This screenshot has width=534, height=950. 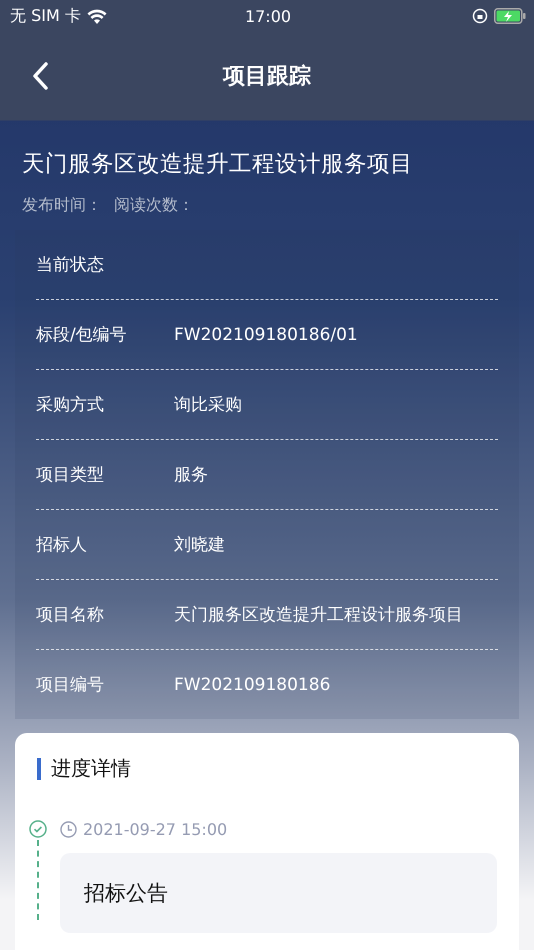 What do you see at coordinates (70, 265) in the screenshot?
I see `field-label: 当前状态` at bounding box center [70, 265].